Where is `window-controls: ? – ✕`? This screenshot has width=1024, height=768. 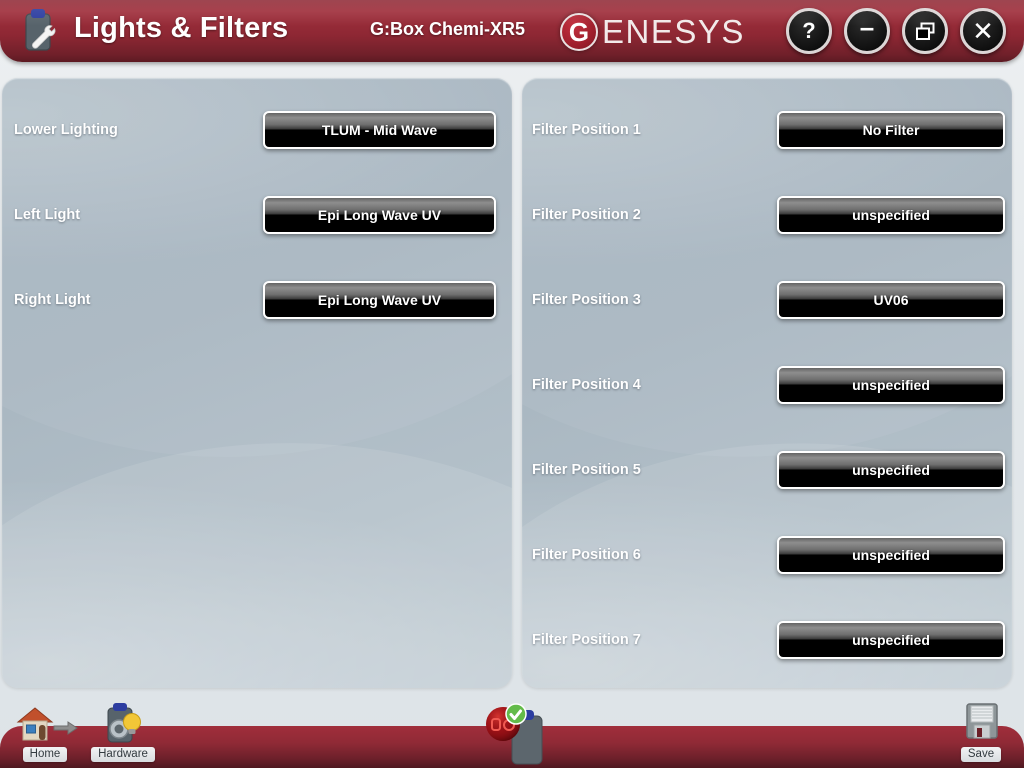 window-controls: ? – ✕ is located at coordinates (896, 31).